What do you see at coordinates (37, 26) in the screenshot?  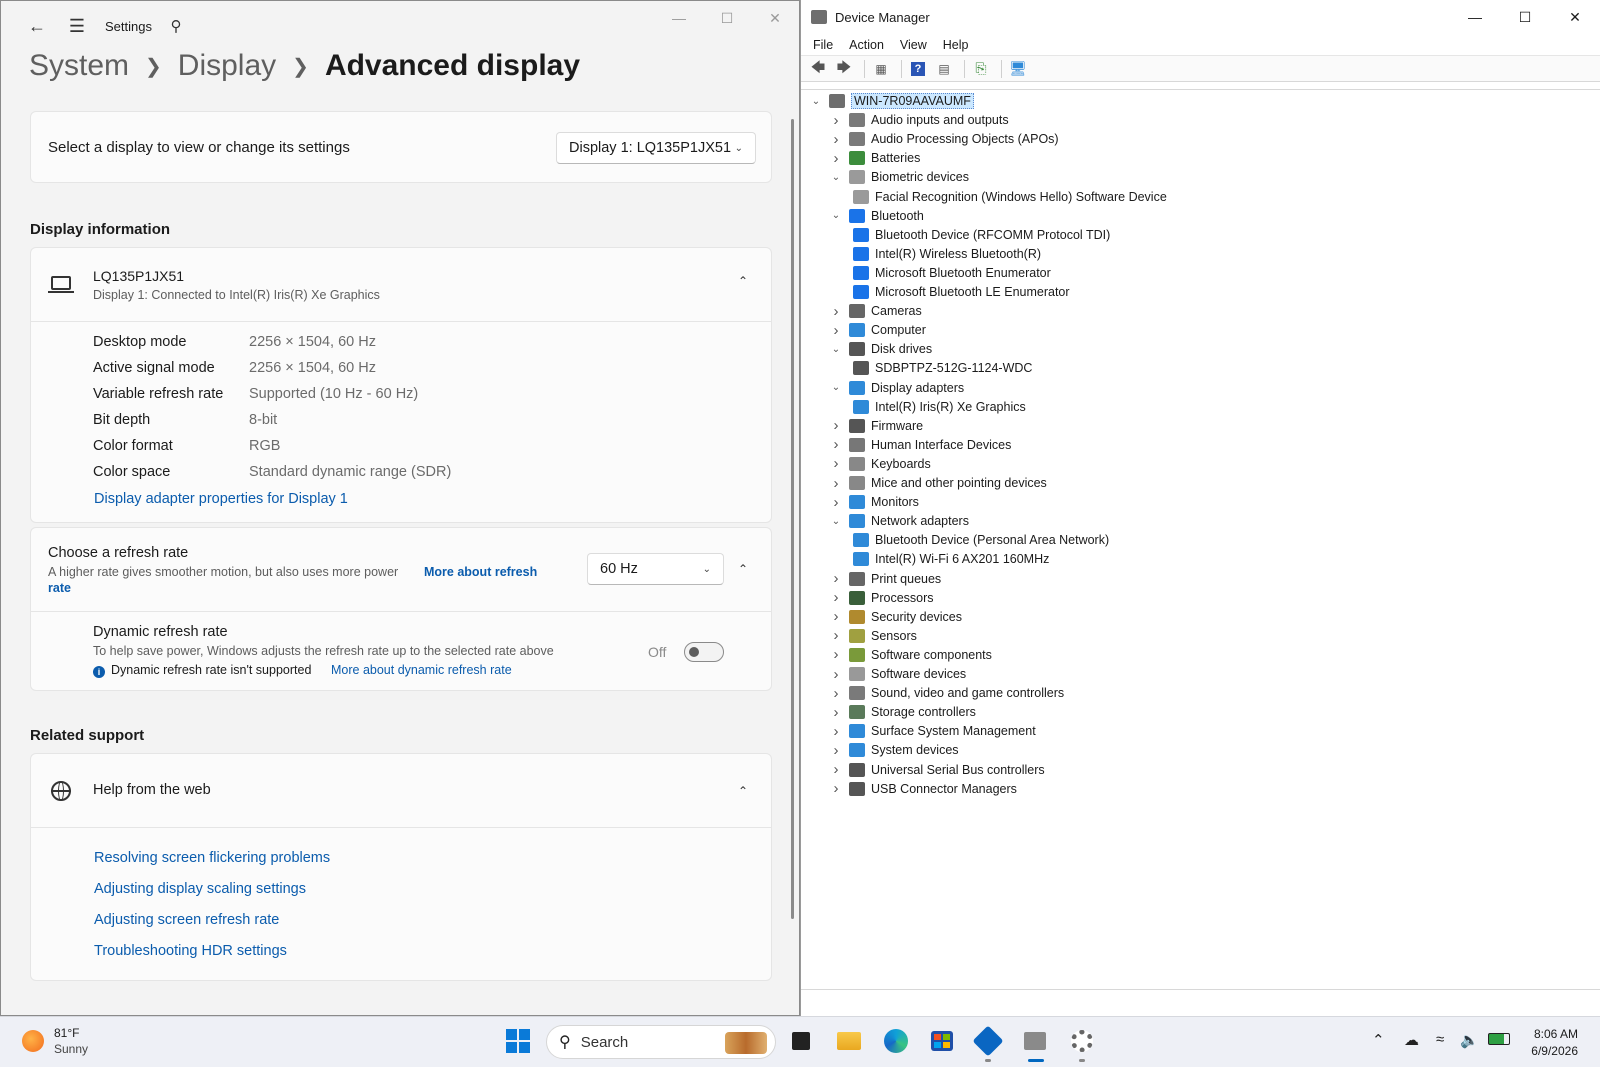 I see `back-arrow-icon: ←` at bounding box center [37, 26].